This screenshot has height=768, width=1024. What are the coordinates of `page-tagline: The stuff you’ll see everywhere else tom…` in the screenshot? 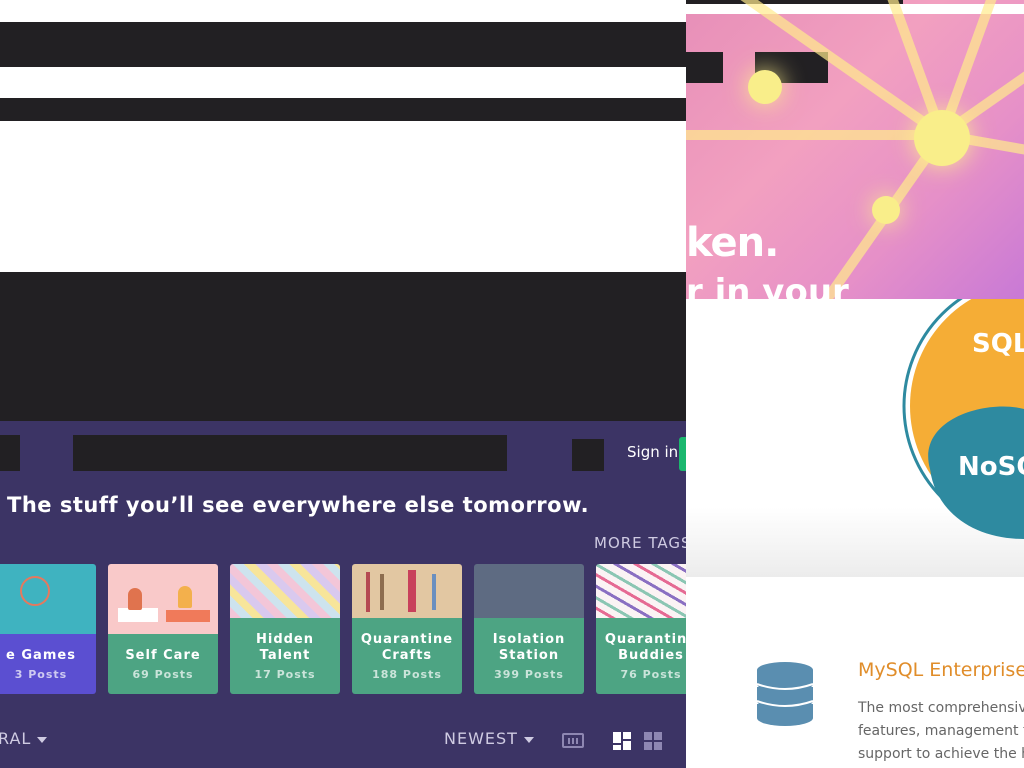 It's located at (298, 505).